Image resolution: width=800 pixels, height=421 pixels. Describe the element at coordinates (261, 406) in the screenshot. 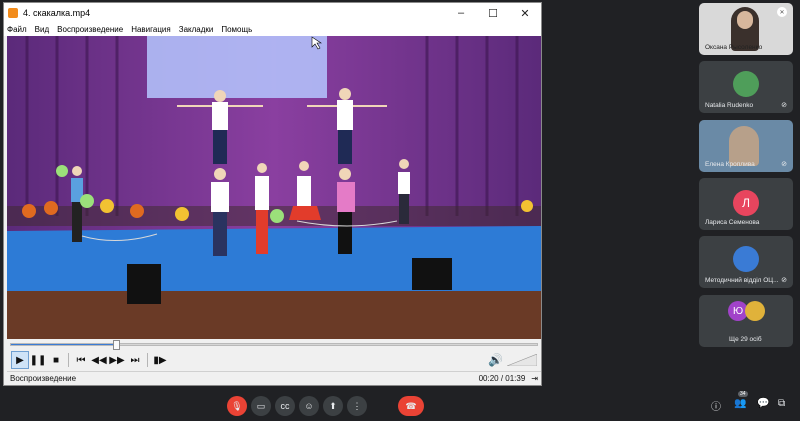

I see `camera-icon: ▭` at that location.